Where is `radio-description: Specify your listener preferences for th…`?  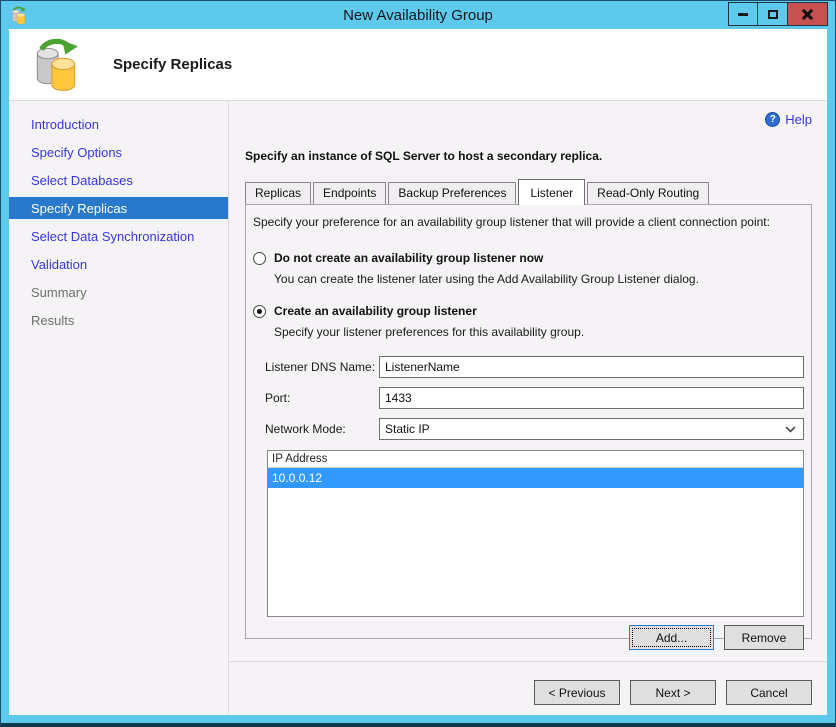 radio-description: Specify your listener preferences for th… is located at coordinates (429, 332).